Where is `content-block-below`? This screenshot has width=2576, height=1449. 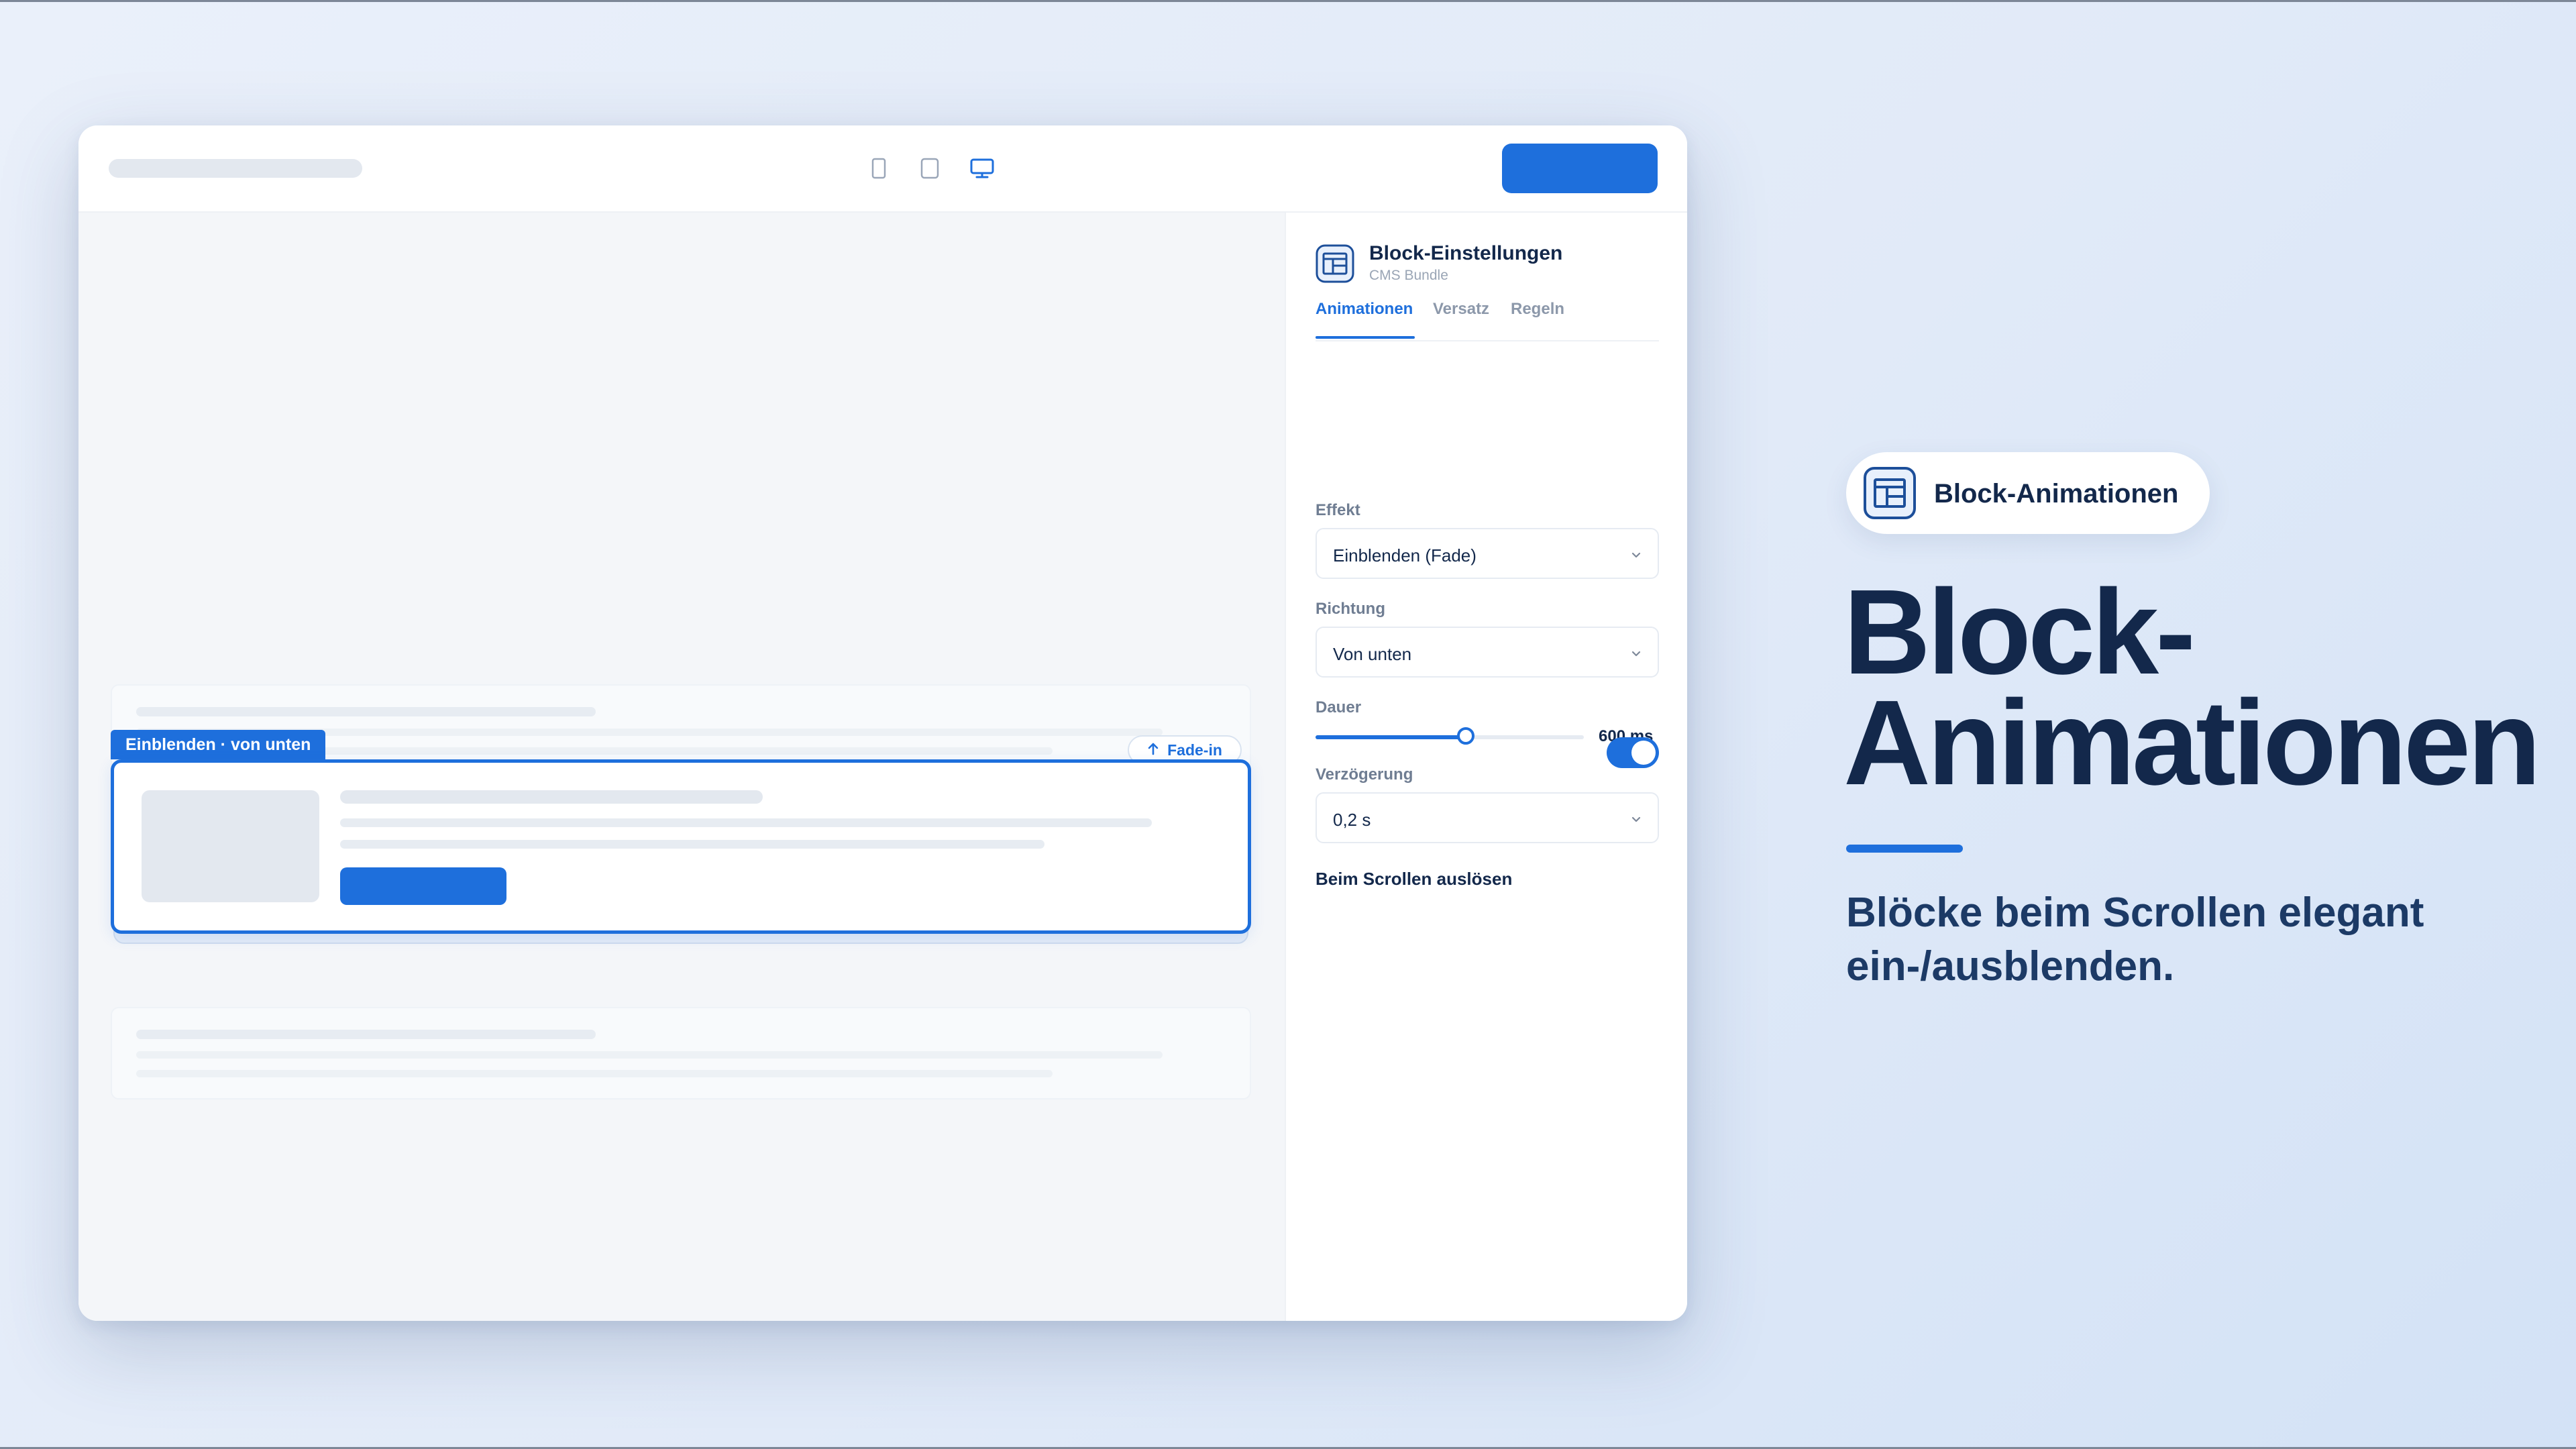 content-block-below is located at coordinates (681, 1053).